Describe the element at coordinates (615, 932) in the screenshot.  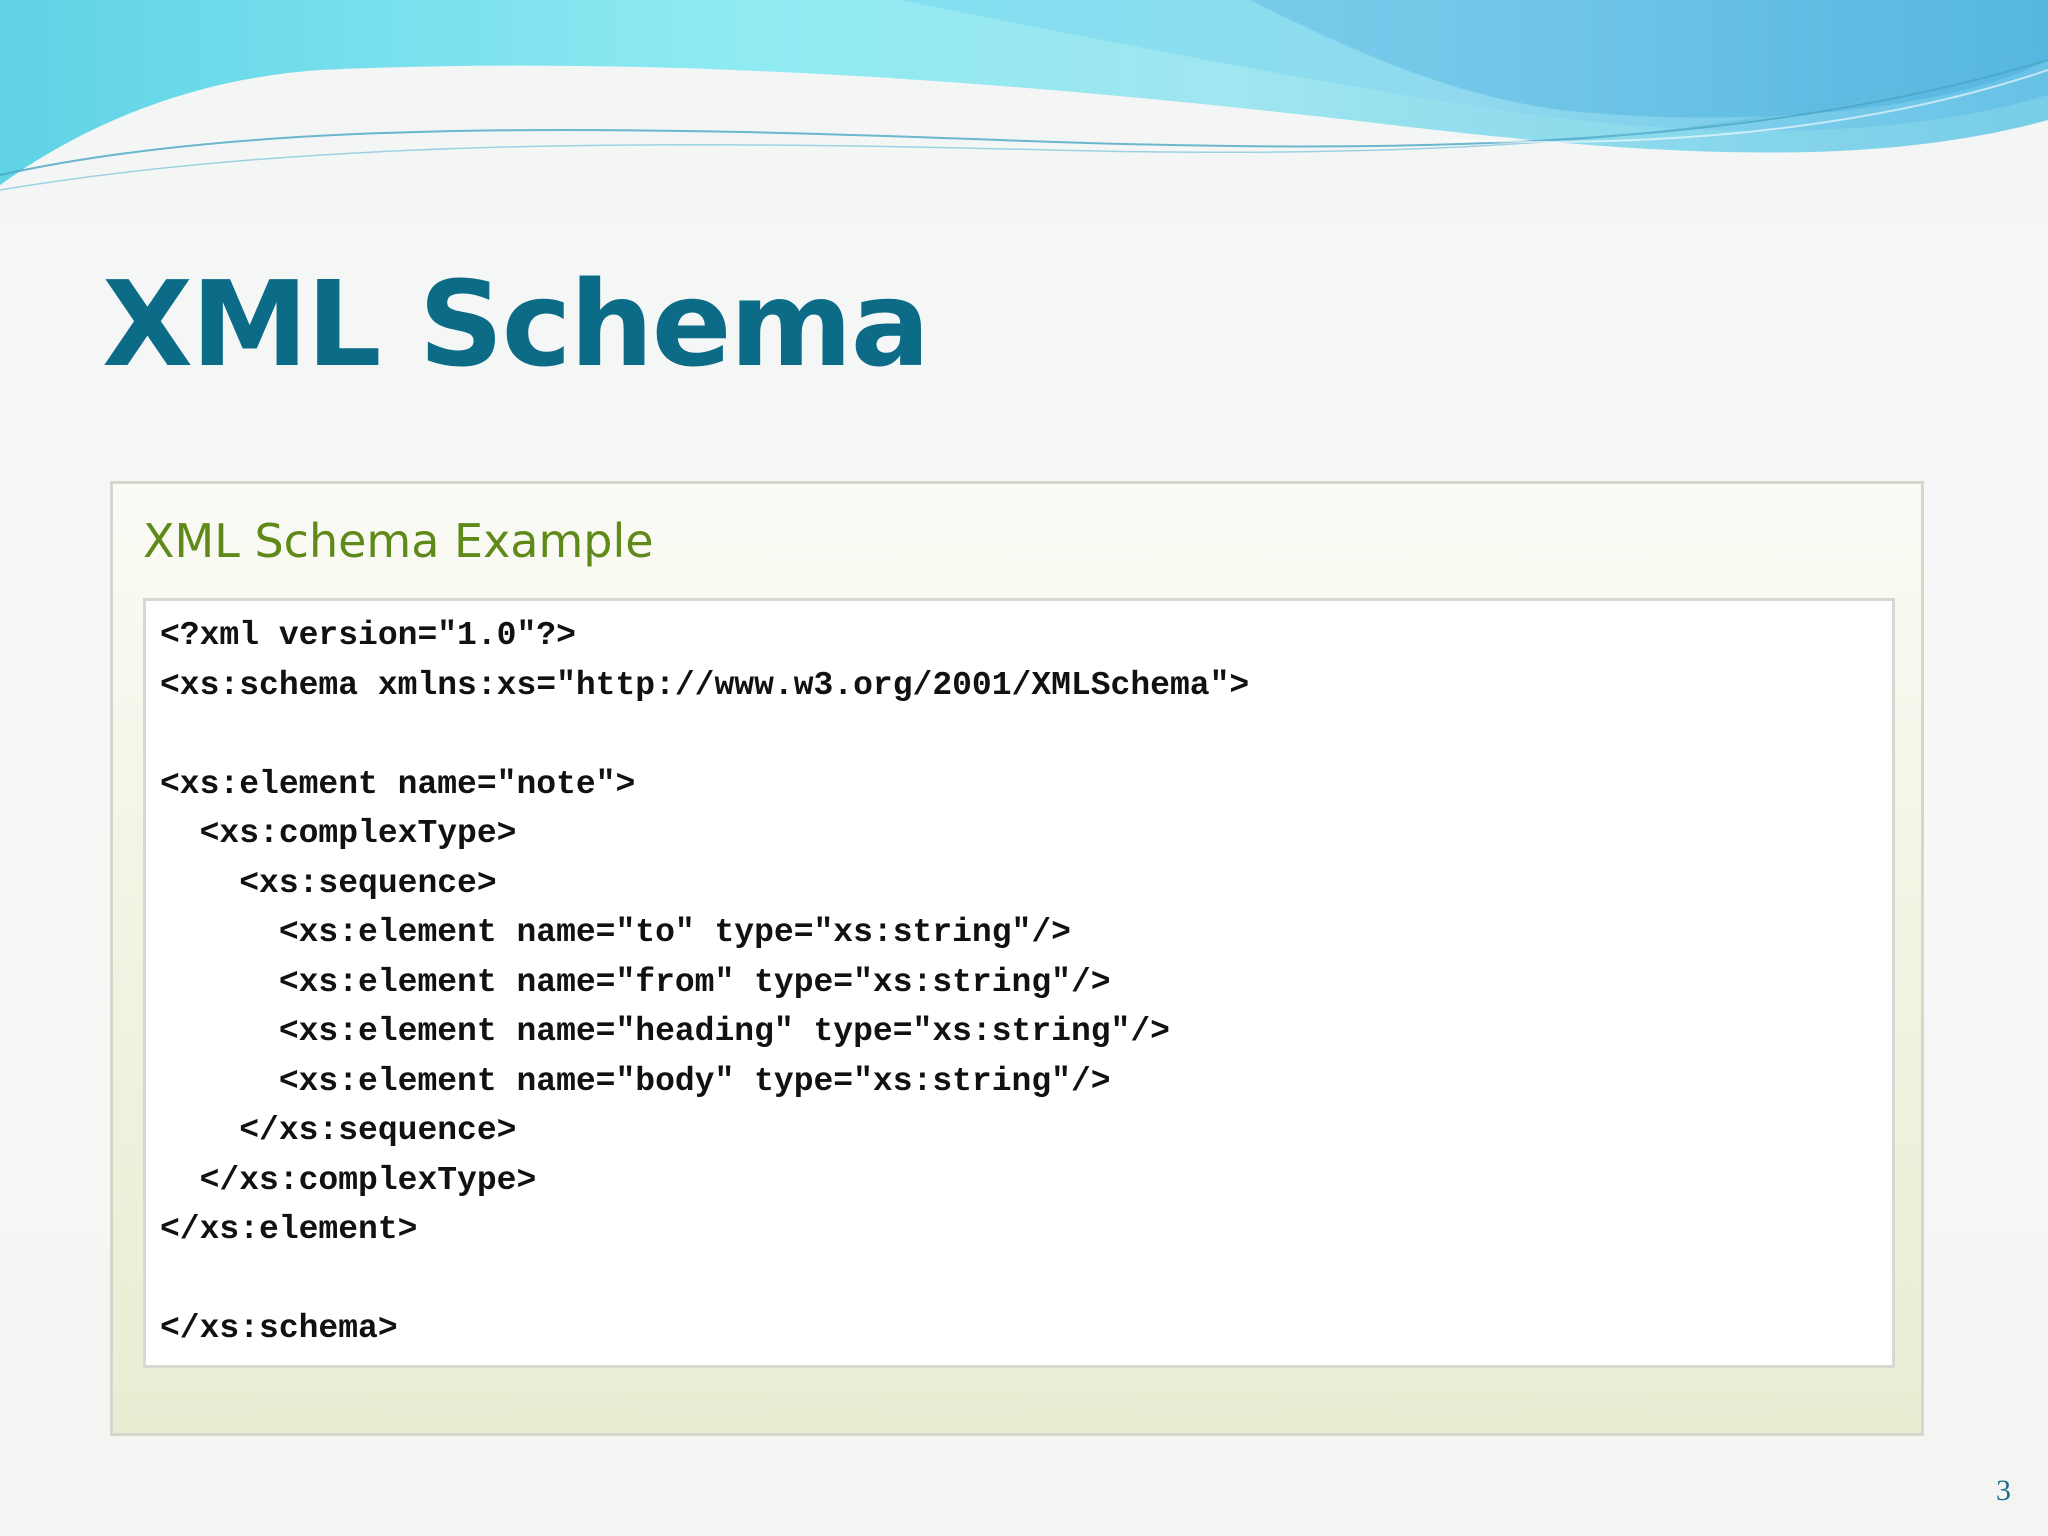
I see `code-line: <xs:element name="to" type="xs:string"/>` at that location.